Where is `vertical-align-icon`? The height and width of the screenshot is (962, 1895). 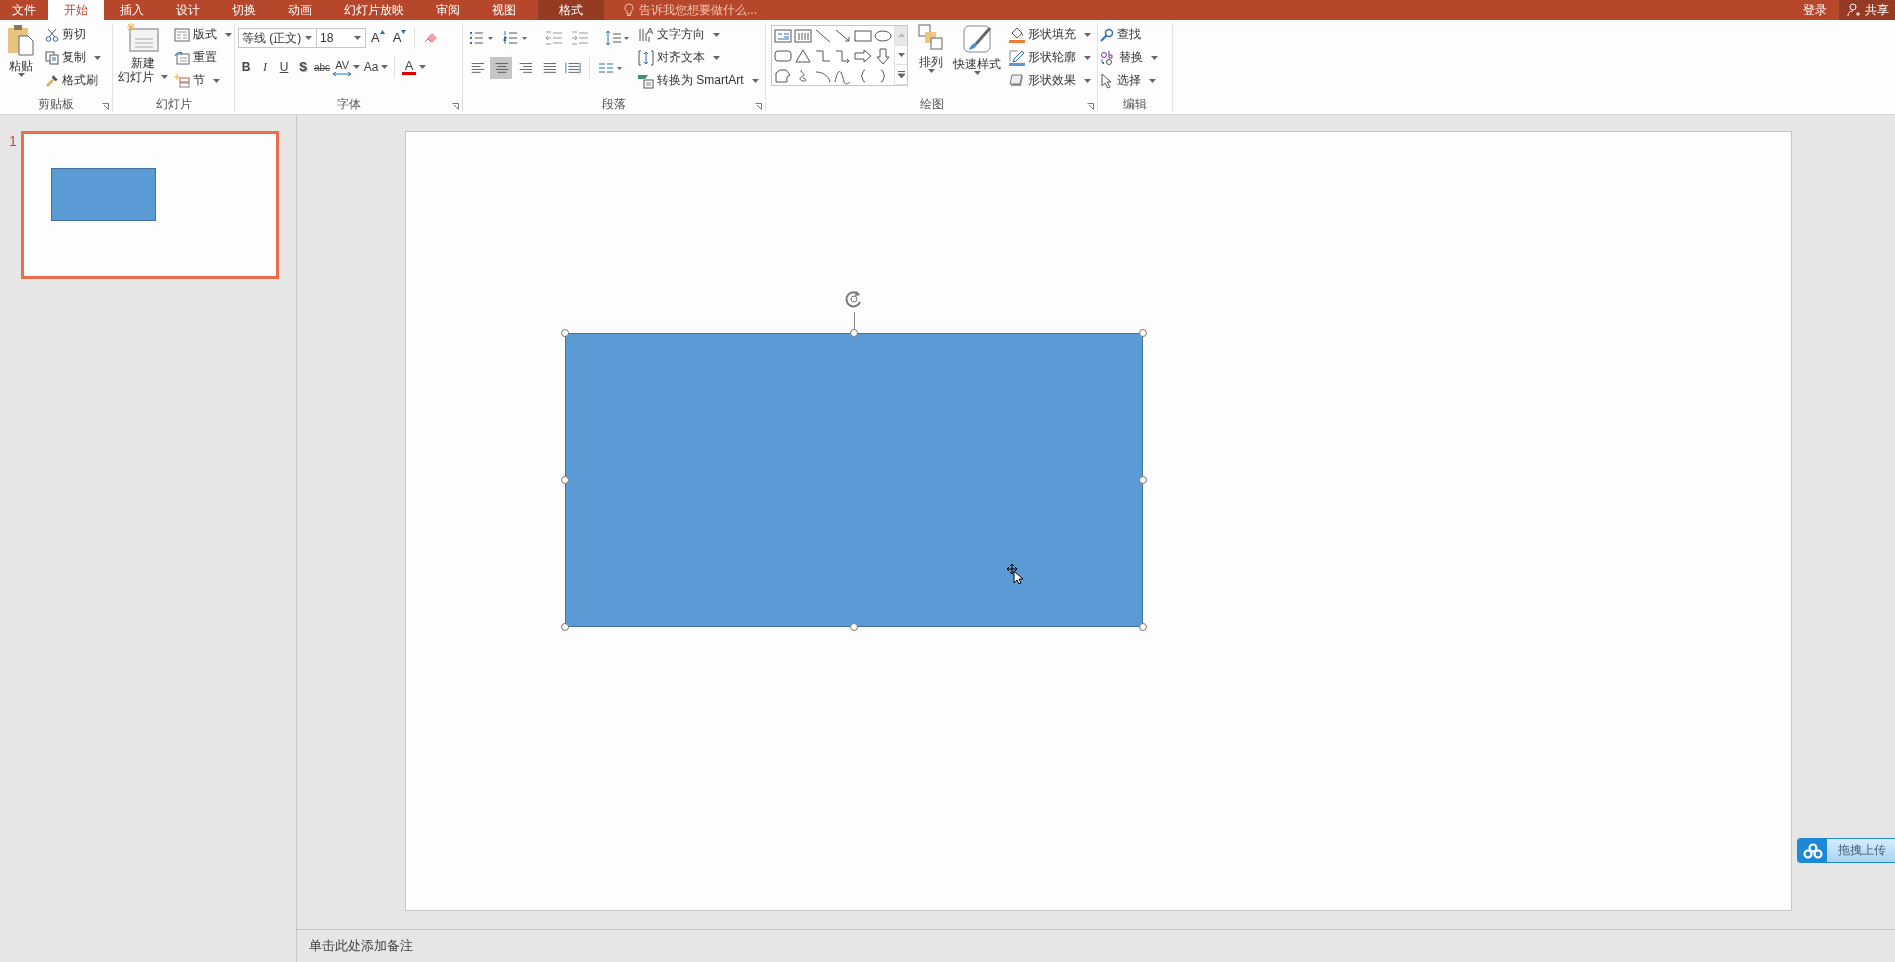
vertical-align-icon is located at coordinates (646, 57).